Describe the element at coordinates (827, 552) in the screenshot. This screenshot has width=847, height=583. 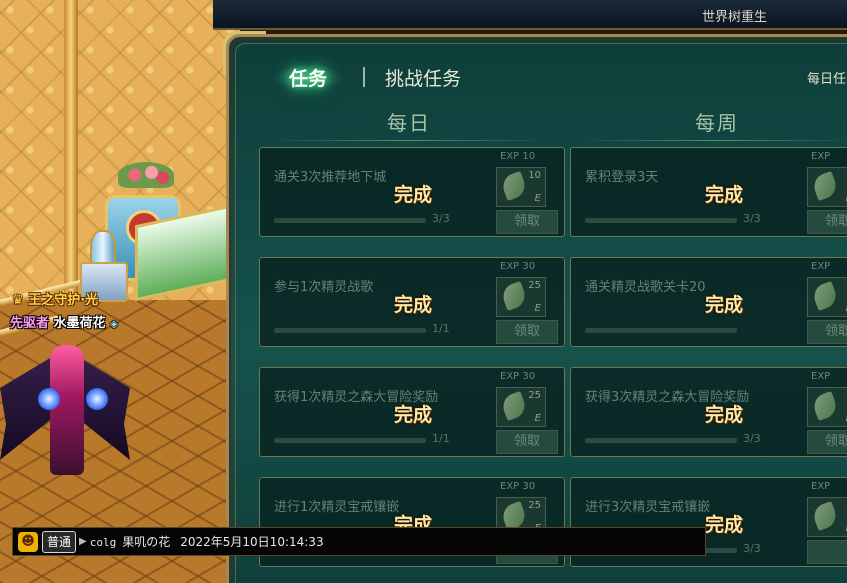
I see `claim-button` at that location.